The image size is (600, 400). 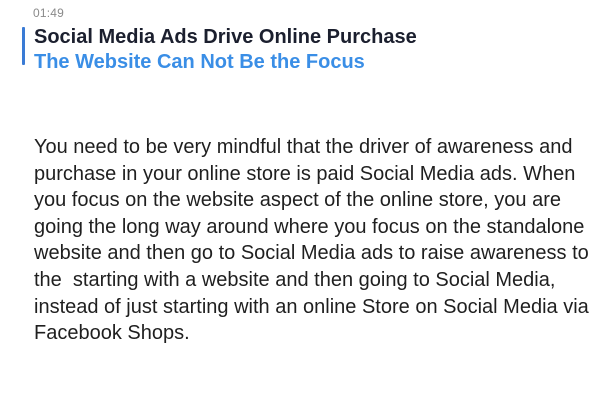 I want to click on slide-subtitle: The Website Can Not Be the Focus, so click(x=199, y=62).